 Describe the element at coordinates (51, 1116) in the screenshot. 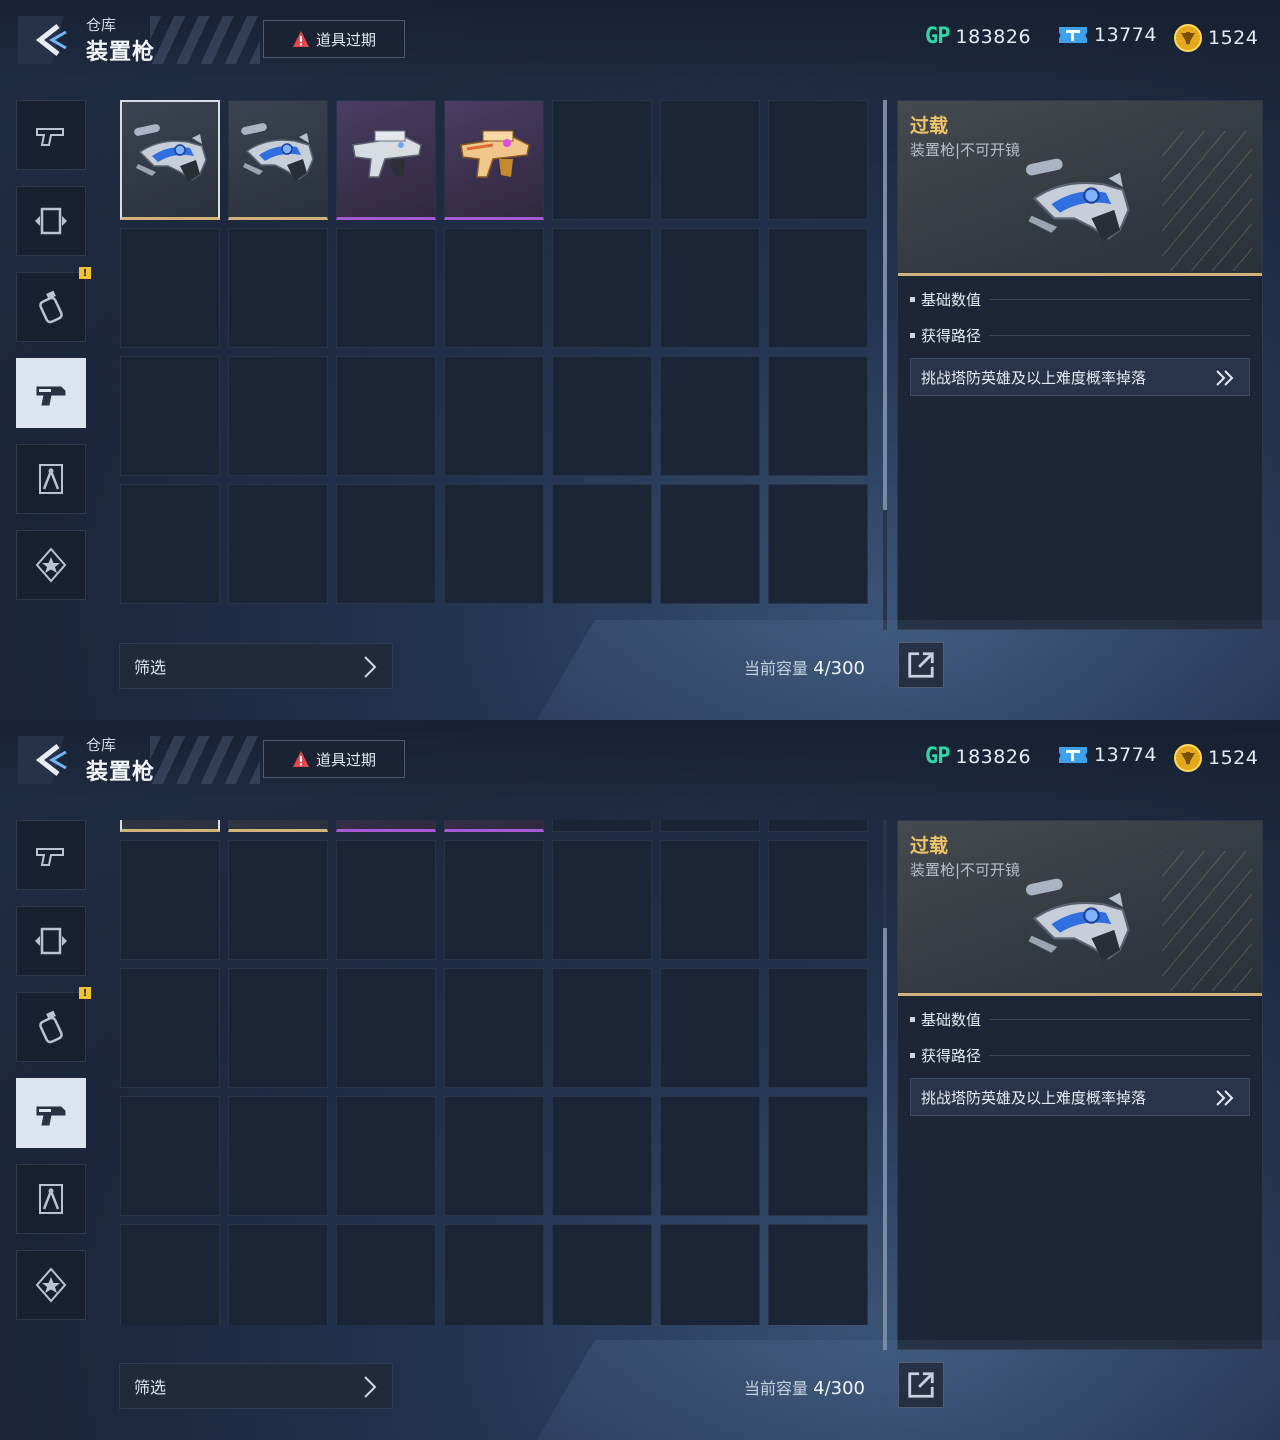

I see `device-gun-icon` at that location.